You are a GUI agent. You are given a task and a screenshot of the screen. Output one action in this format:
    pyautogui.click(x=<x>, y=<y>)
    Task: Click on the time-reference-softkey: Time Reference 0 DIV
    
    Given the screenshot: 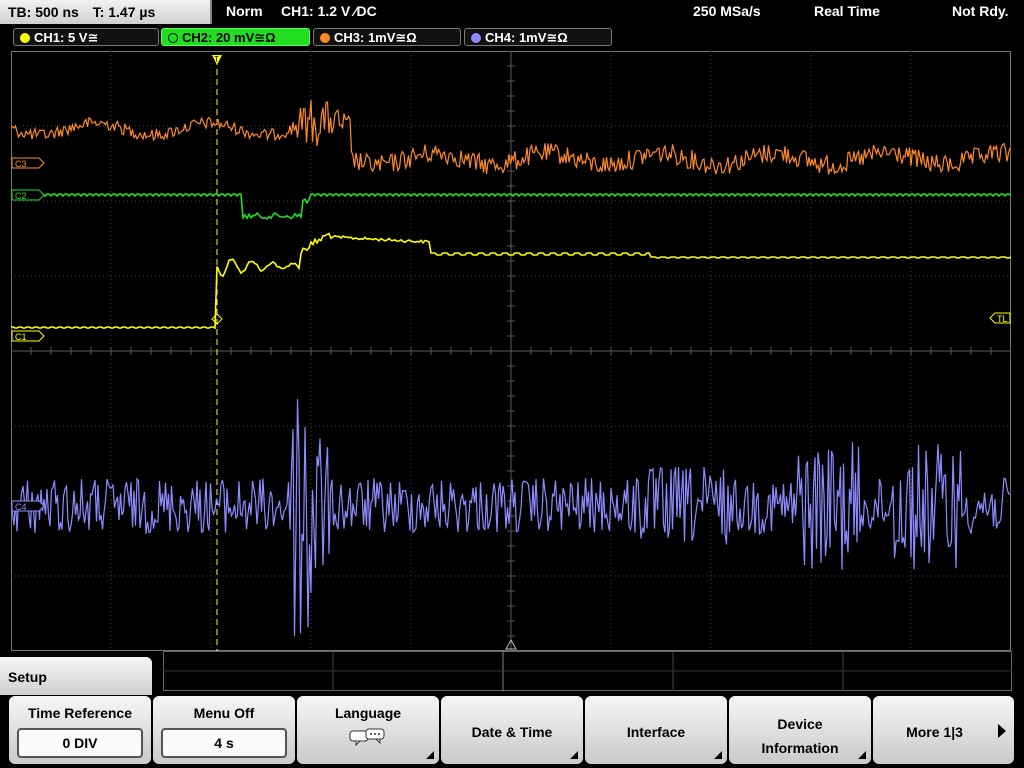 What is the action you would take?
    pyautogui.click(x=80, y=730)
    